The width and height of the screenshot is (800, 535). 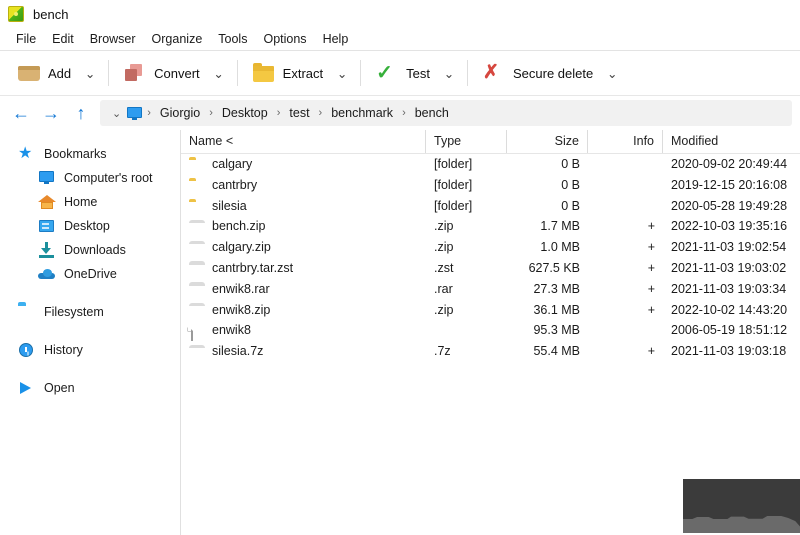 What do you see at coordinates (303, 268) in the screenshot?
I see `file-name-cell: cantrbry.tar.zst` at bounding box center [303, 268].